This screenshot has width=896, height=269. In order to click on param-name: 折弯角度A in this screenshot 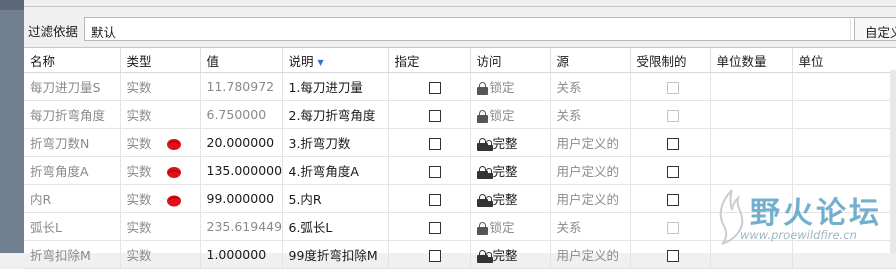, I will do `click(72, 170)`.